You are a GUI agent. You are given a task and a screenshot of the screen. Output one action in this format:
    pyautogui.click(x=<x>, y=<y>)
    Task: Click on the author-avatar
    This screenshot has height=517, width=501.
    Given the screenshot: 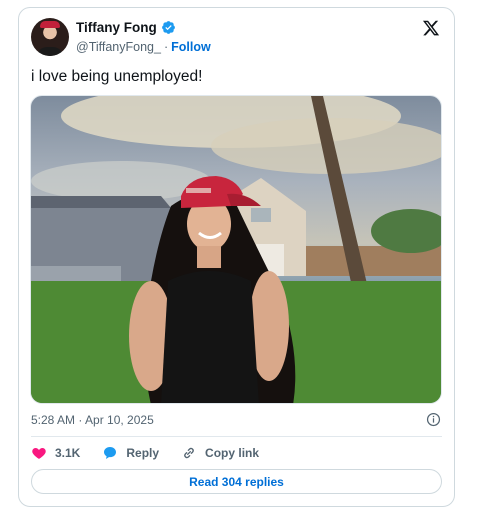 What is the action you would take?
    pyautogui.click(x=50, y=37)
    